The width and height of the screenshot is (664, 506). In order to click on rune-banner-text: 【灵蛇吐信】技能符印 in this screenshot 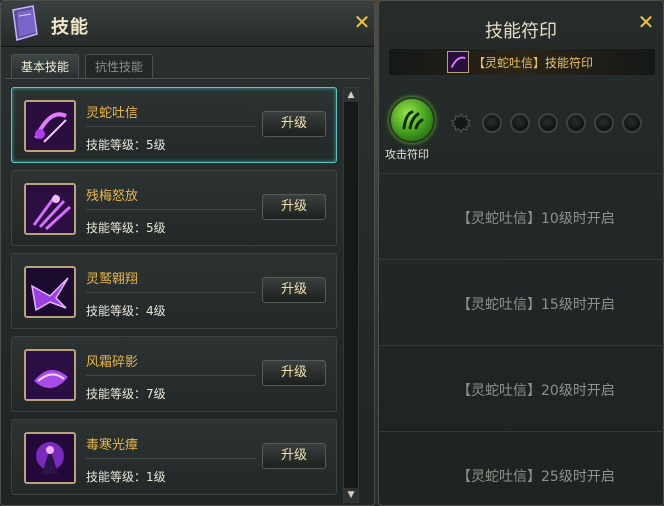, I will do `click(533, 63)`.